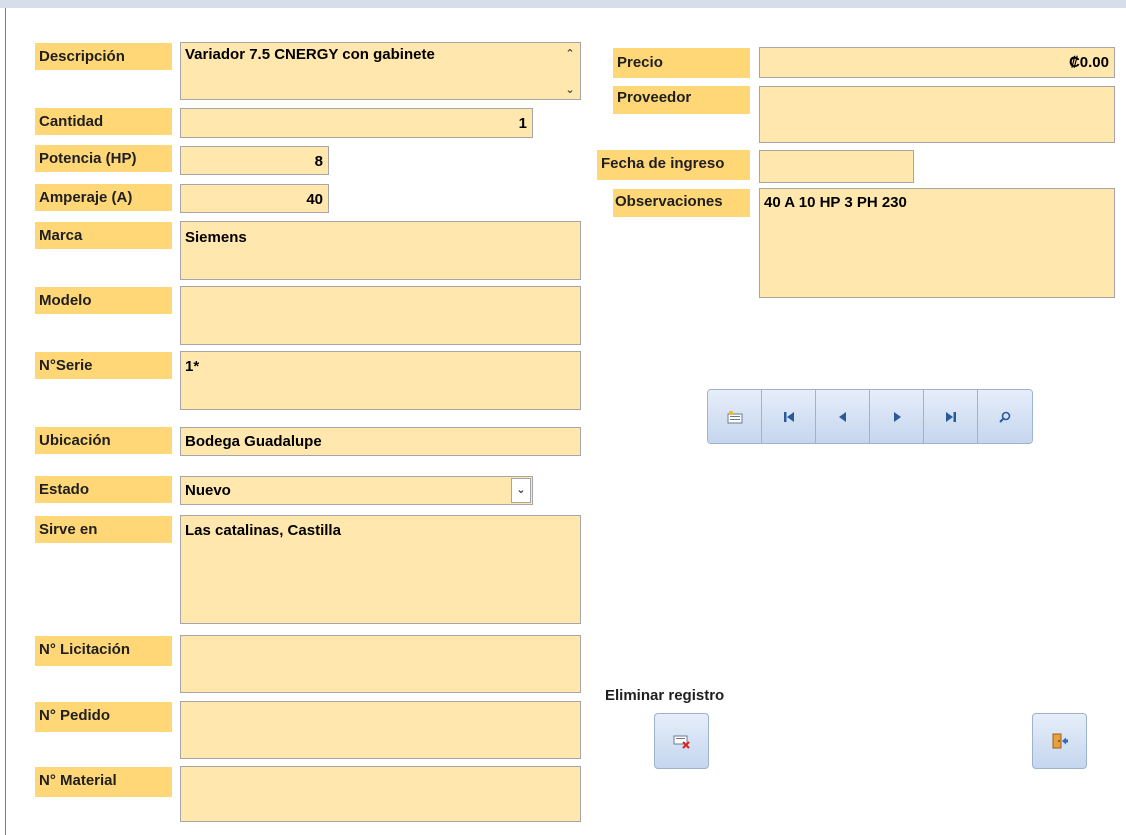 This screenshot has width=1126, height=835. What do you see at coordinates (254, 160) in the screenshot?
I see `potencia-field: 8` at bounding box center [254, 160].